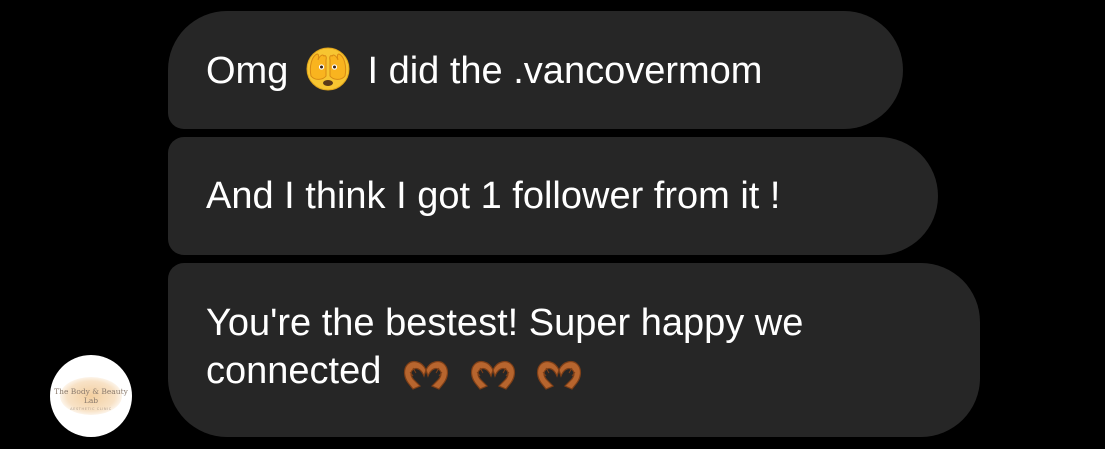 The width and height of the screenshot is (1105, 449). I want to click on avatar-logo-line: Lab, so click(91, 400).